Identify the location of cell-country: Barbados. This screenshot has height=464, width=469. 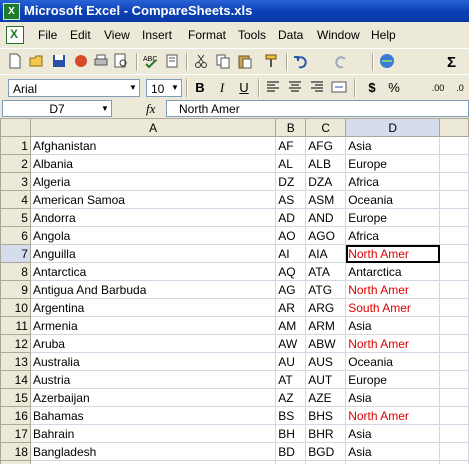
(153, 462).